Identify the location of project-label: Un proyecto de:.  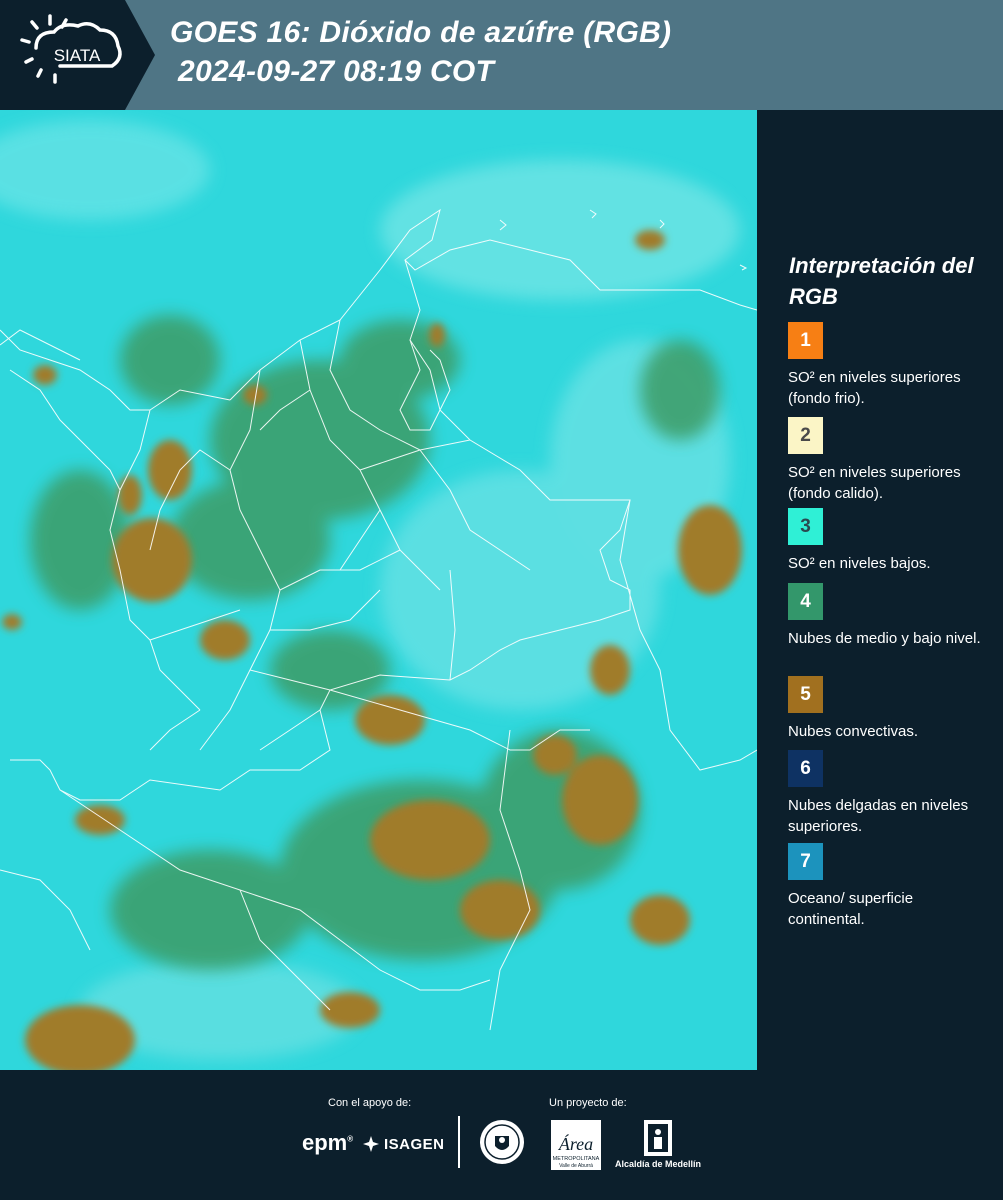
(588, 1103).